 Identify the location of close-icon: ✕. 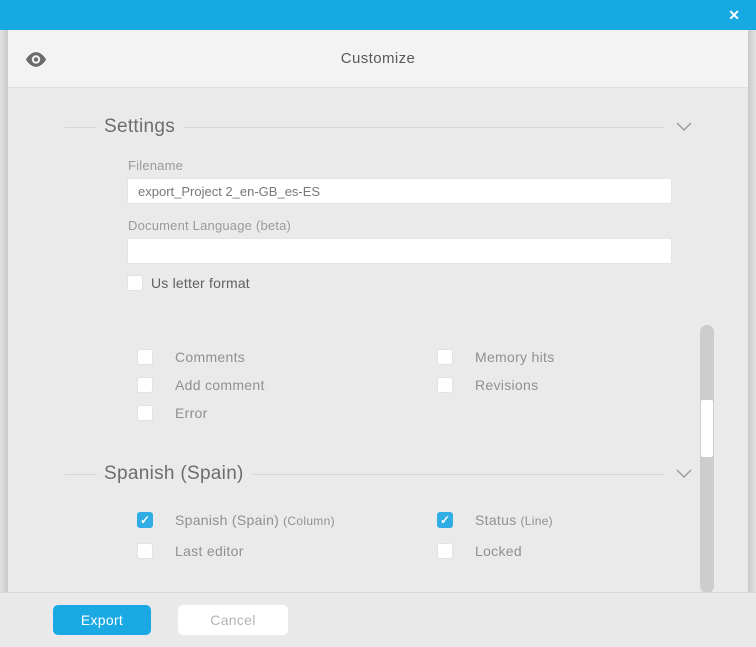
(734, 15).